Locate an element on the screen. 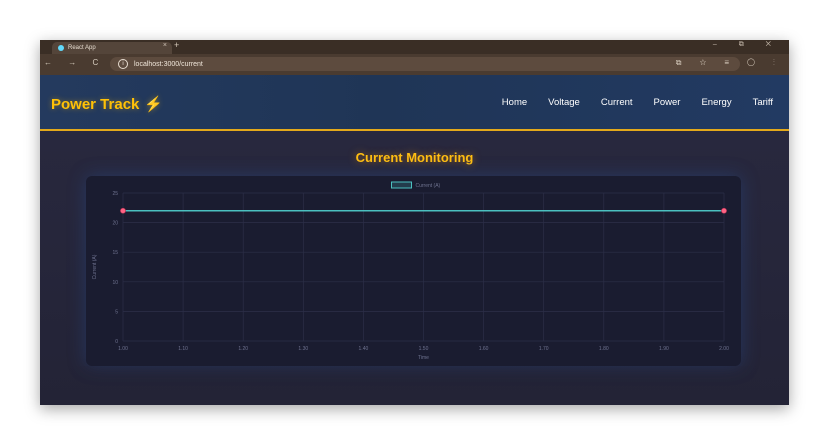 Image resolution: width=829 pixels, height=446 pixels. x-tick-label: 1.90 is located at coordinates (664, 349).